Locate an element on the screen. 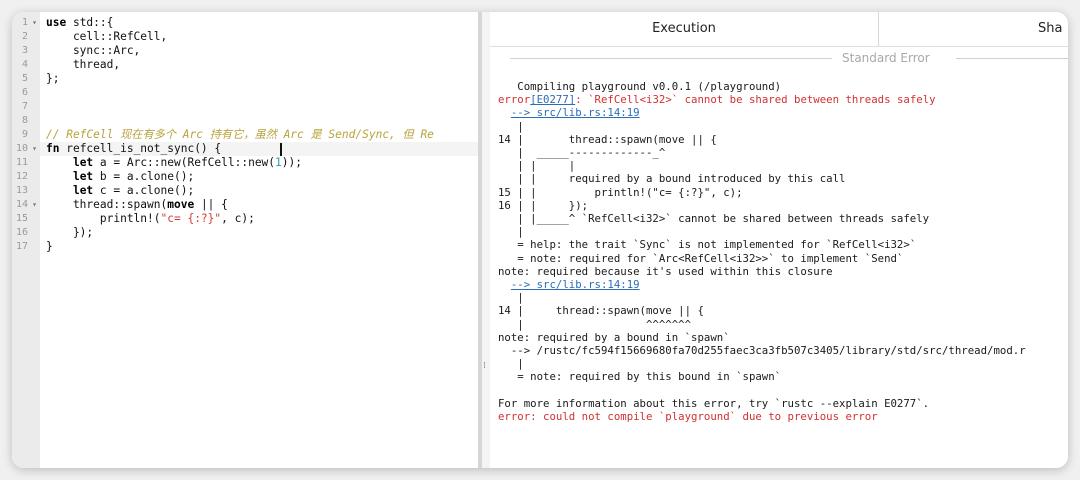 This screenshot has height=480, width=1080. code-line: thread, is located at coordinates (83, 65).